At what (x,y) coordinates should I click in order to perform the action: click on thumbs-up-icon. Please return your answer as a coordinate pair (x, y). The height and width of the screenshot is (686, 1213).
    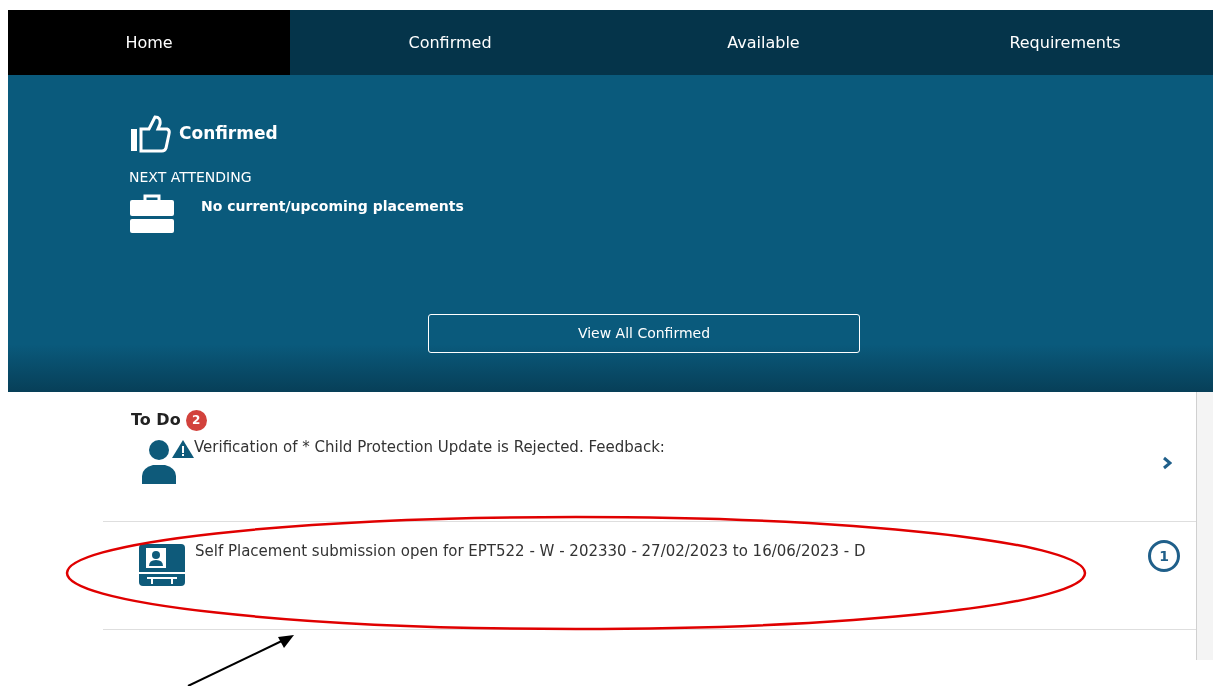
    Looking at the image, I should click on (150, 134).